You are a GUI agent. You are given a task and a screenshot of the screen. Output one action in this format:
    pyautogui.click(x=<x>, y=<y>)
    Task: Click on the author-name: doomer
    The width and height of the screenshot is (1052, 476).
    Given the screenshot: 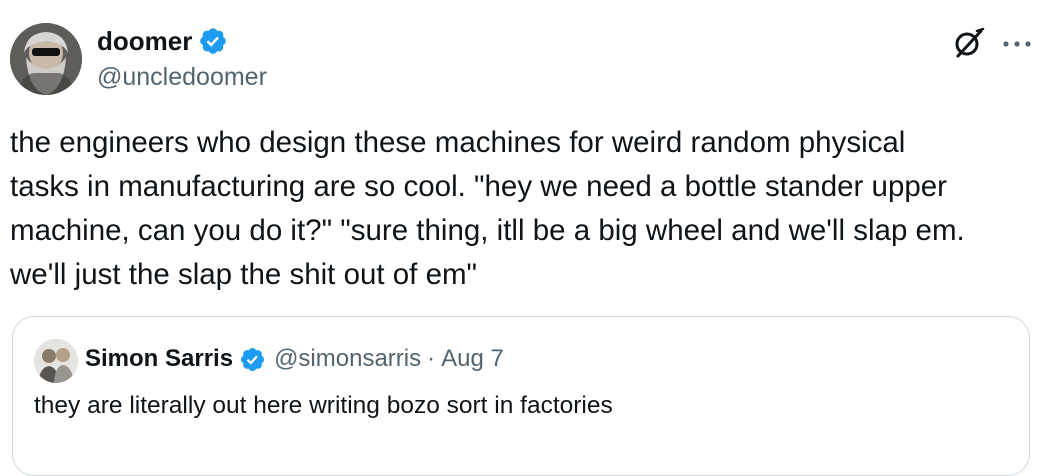 What is the action you would take?
    pyautogui.click(x=144, y=41)
    